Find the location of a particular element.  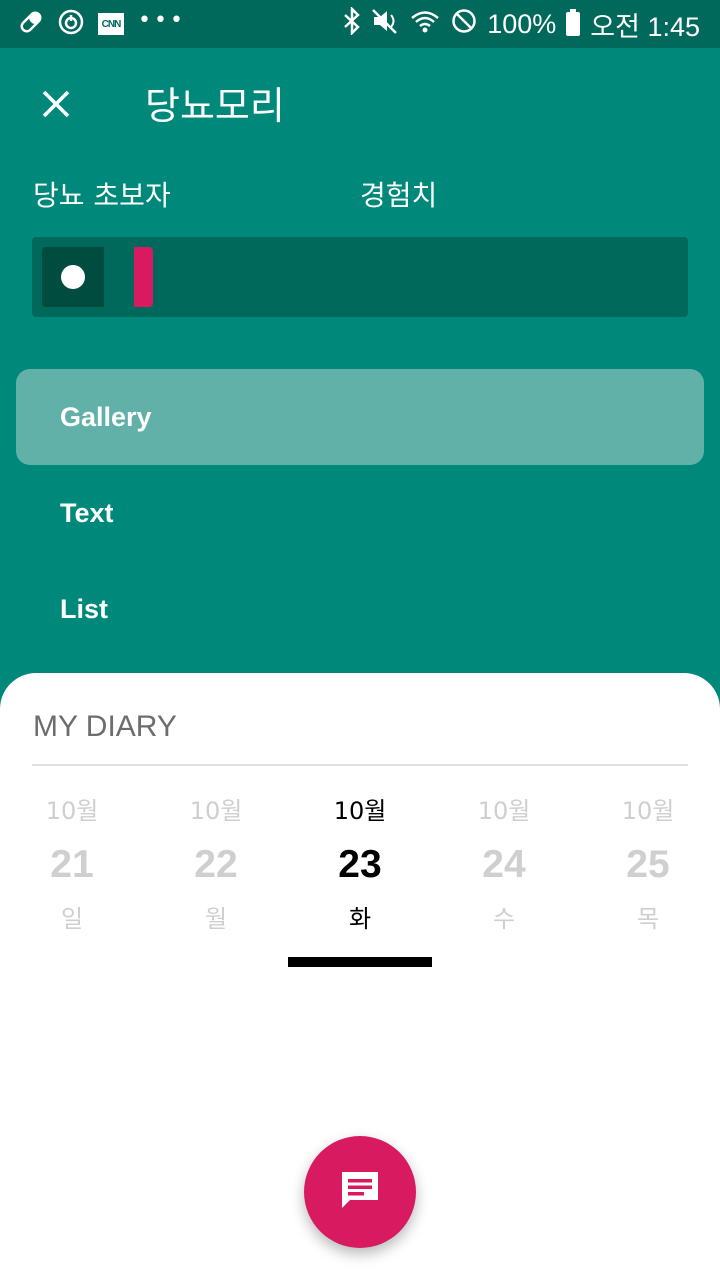

date-weekday: 일 is located at coordinates (72, 919).